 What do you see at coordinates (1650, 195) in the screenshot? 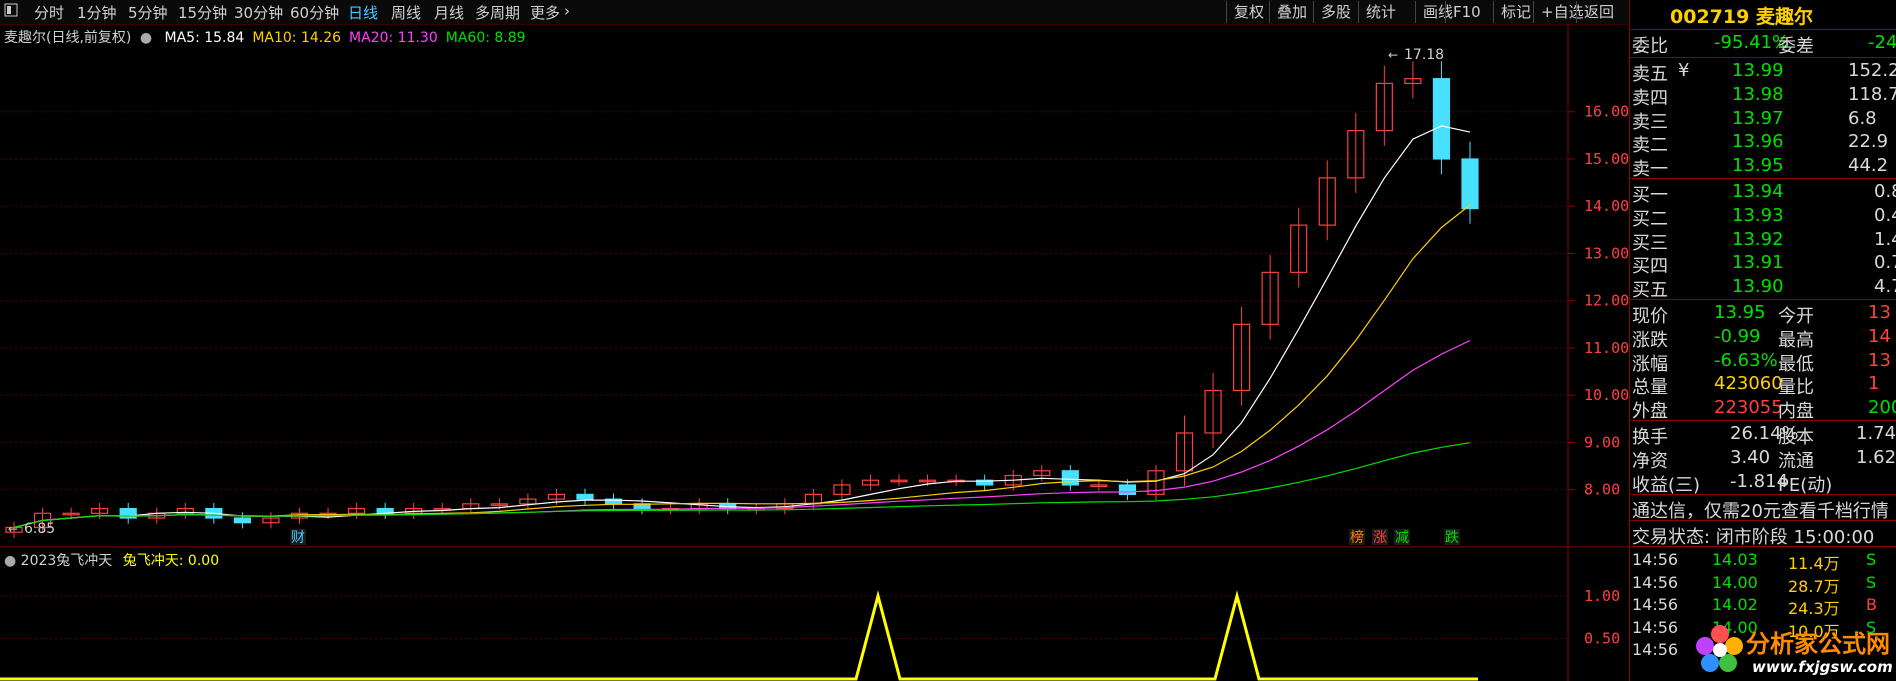
I see `quote-cell: 买一` at bounding box center [1650, 195].